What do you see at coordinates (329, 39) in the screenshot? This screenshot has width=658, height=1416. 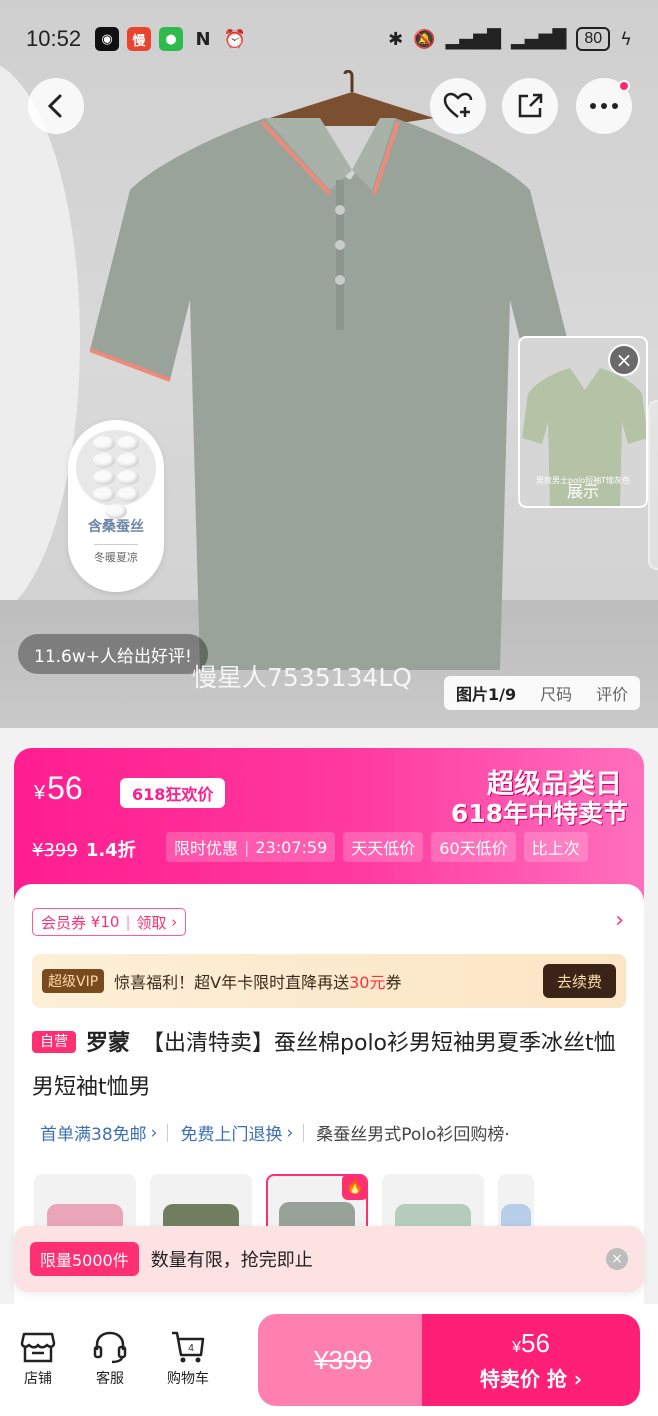 I see `status-bar: 10:52 ◉ 慢 ● N ⏰ ✱ 🔕 ▂▄▆█ ▂▄▆█ 80 ϟ` at bounding box center [329, 39].